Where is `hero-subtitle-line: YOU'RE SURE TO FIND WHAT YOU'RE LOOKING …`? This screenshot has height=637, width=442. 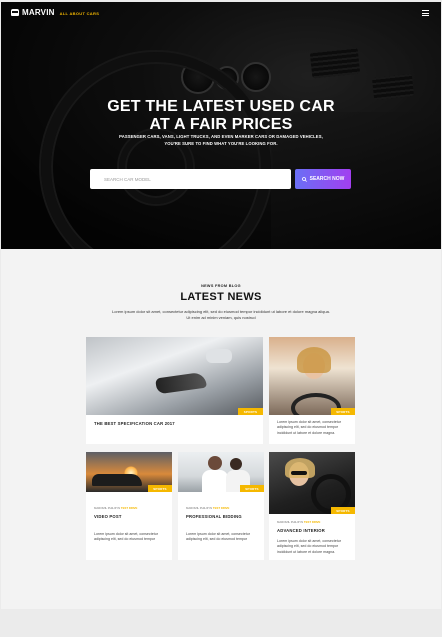 hero-subtitle-line: YOU'RE SURE TO FIND WHAT YOU'RE LOOKING … is located at coordinates (221, 143).